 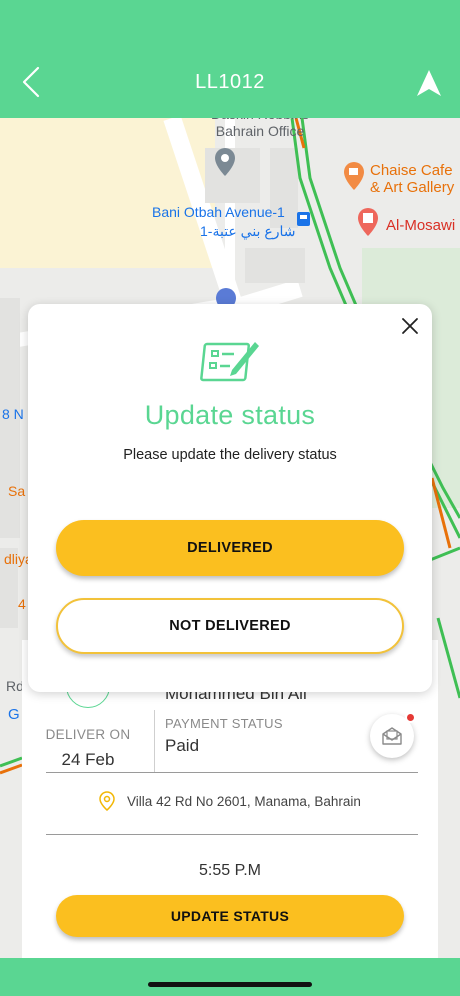 I want to click on deliver-on-value: 24 Feb, so click(x=88, y=759).